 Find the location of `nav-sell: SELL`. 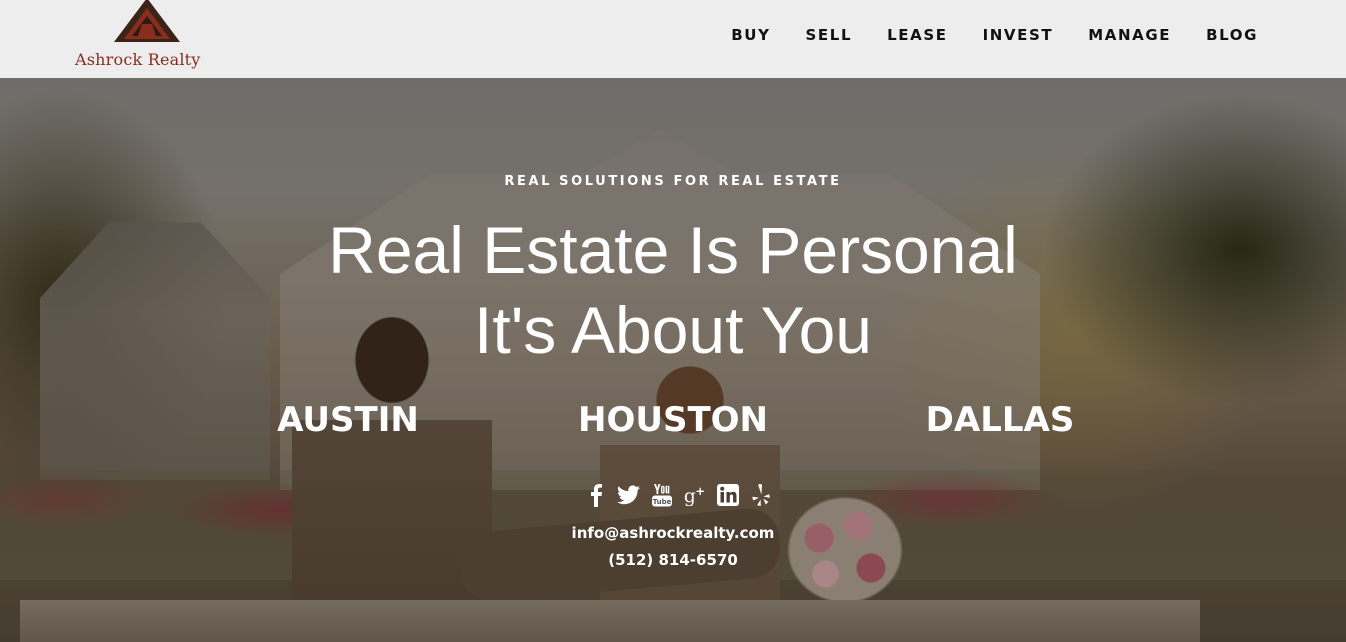

nav-sell: SELL is located at coordinates (829, 35).